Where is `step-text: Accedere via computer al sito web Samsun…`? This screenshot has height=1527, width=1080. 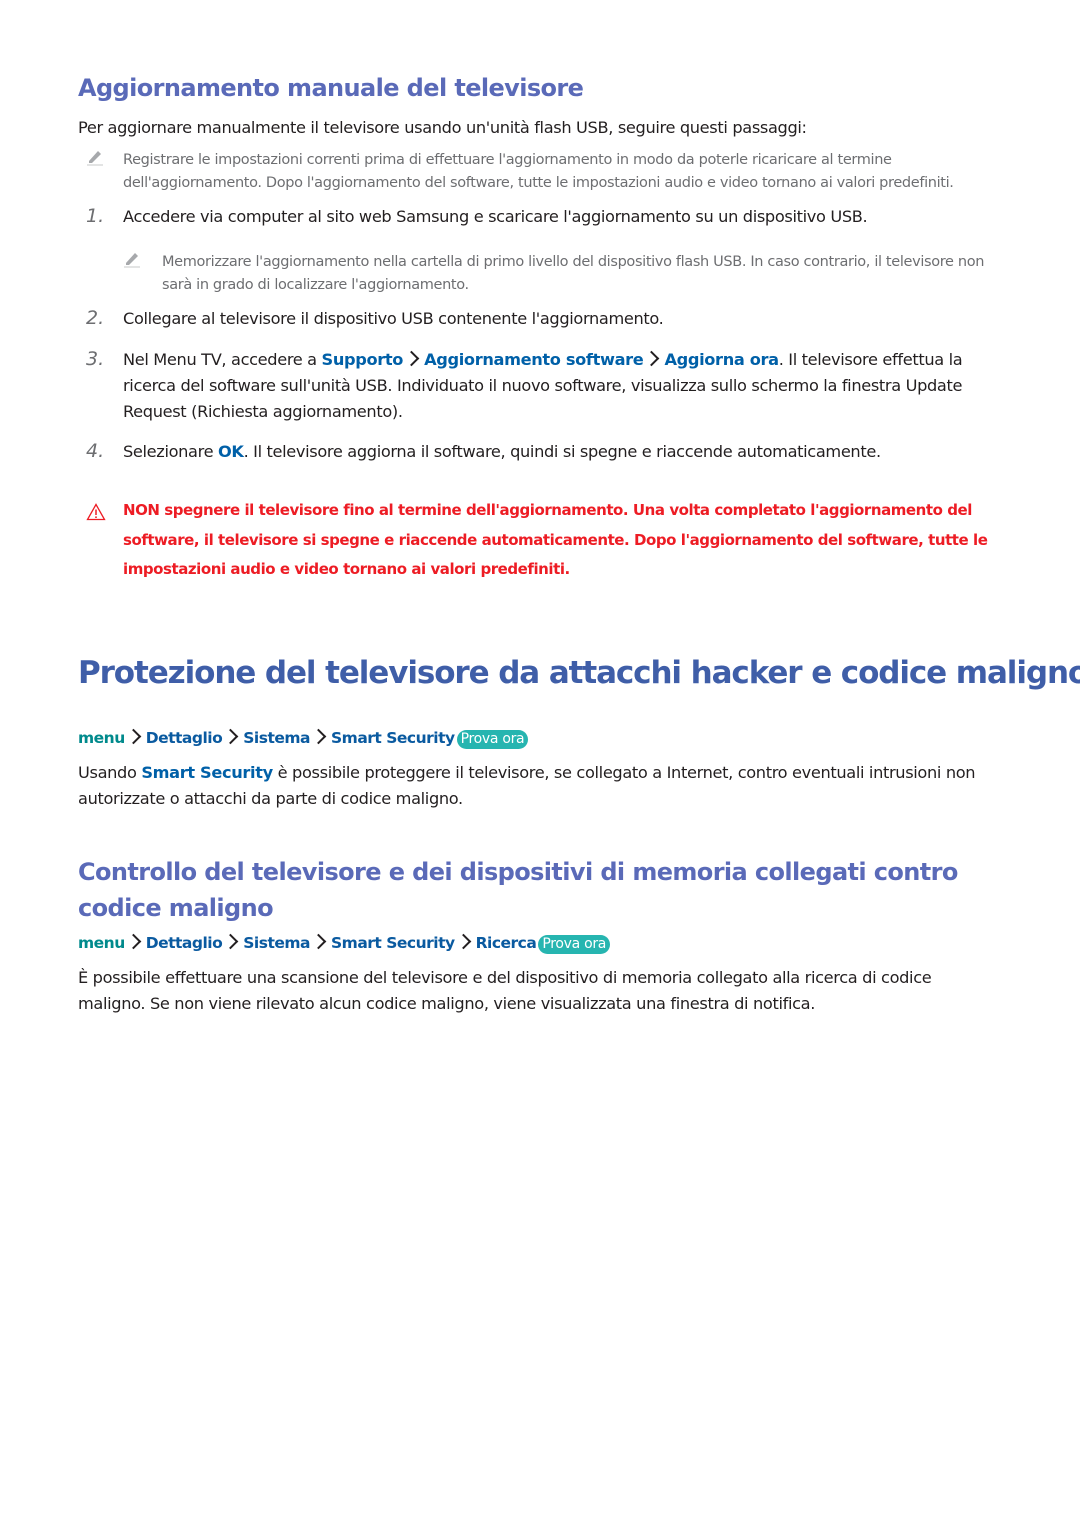
step-text: Accedere via computer al sito web Samsun… is located at coordinates (495, 216).